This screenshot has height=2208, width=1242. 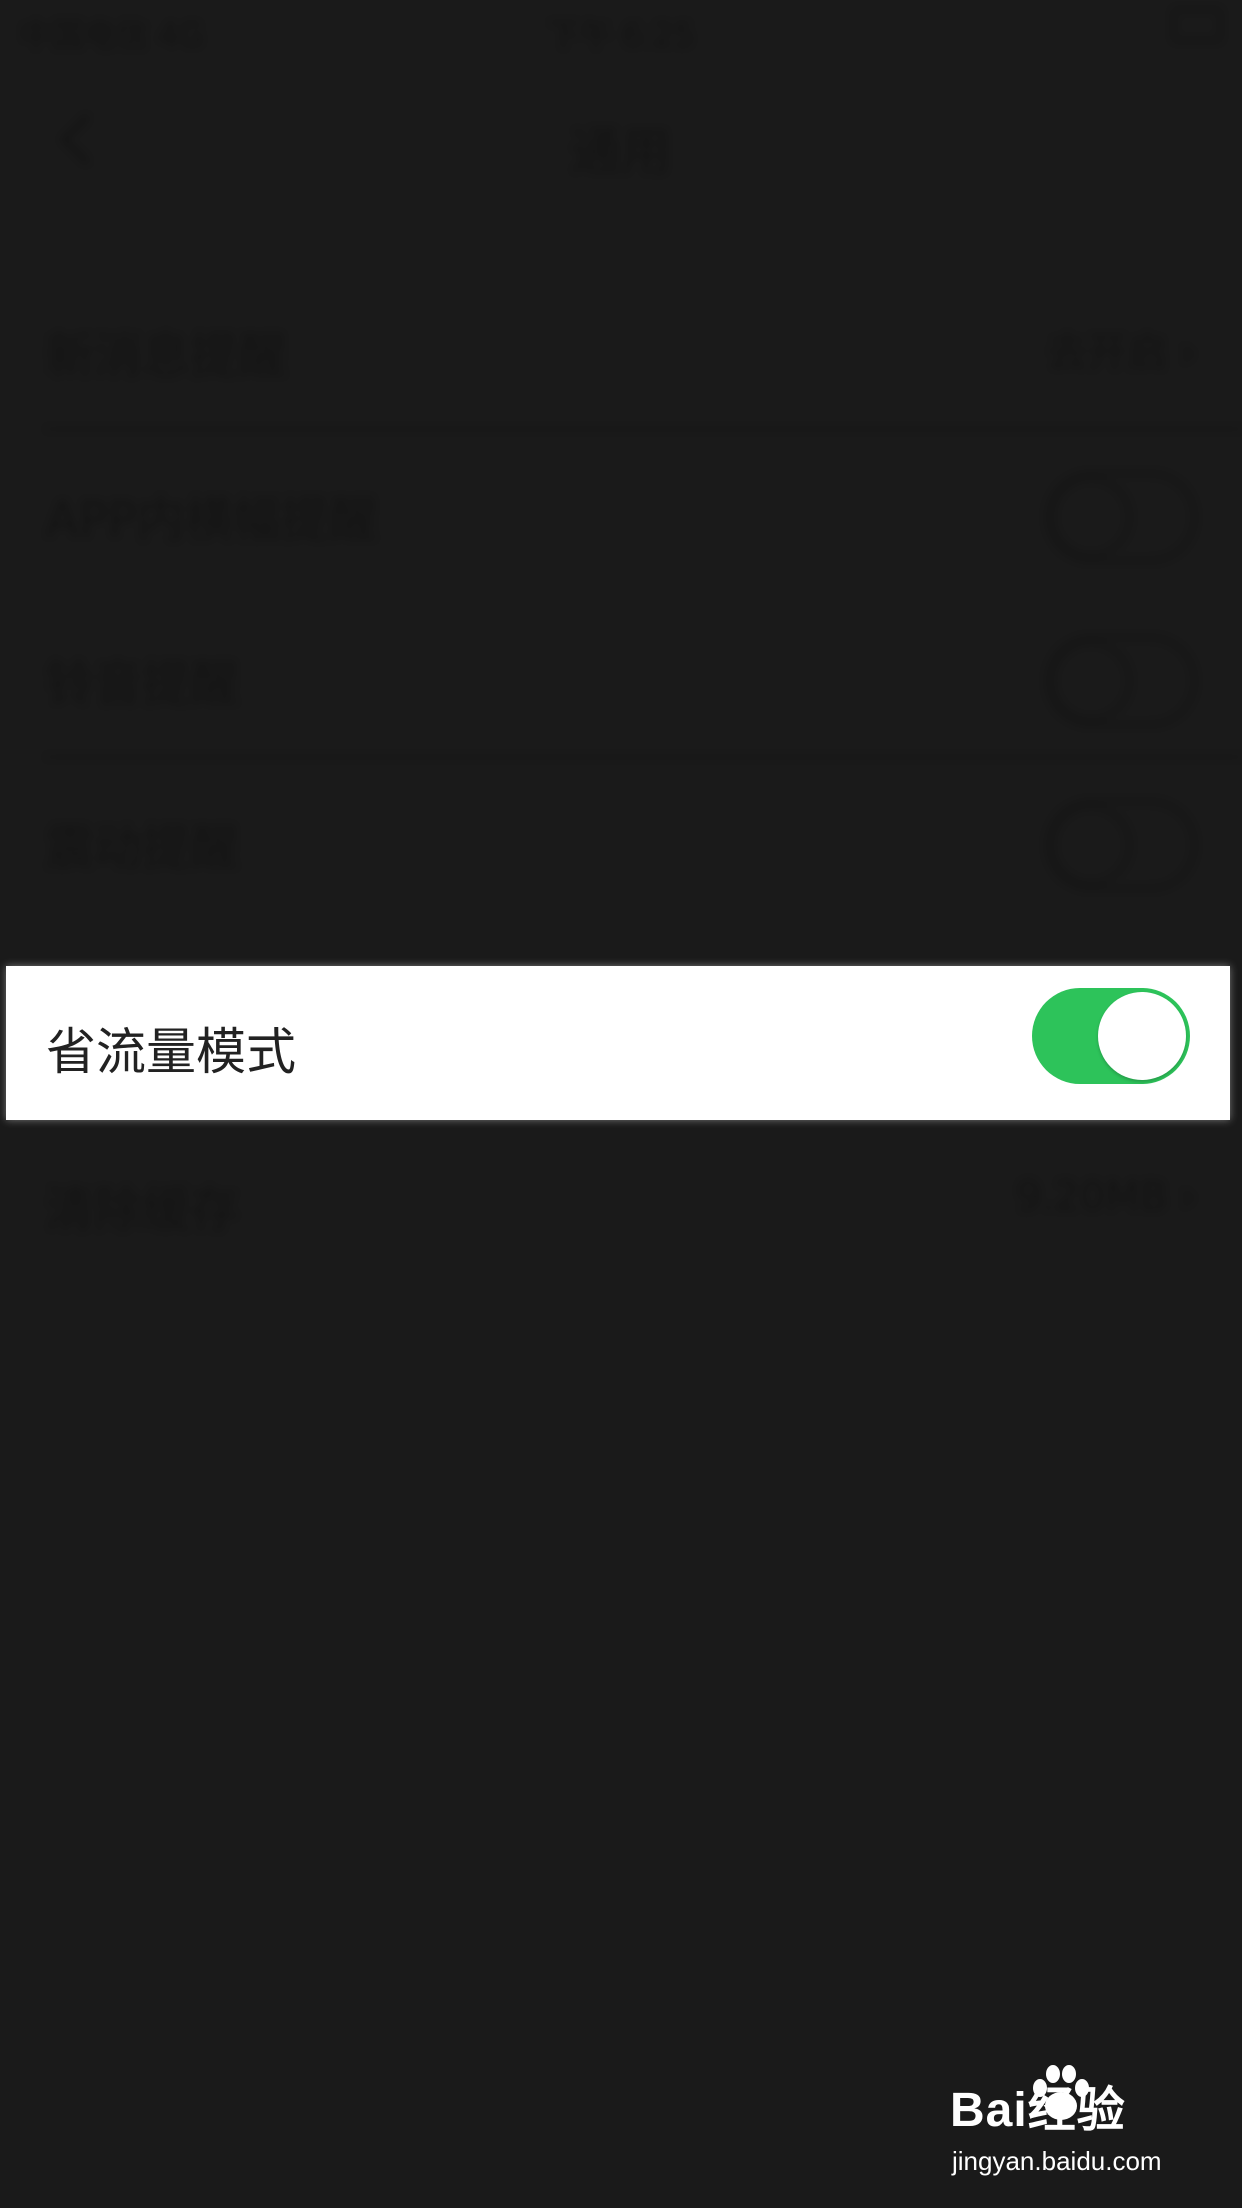 What do you see at coordinates (1107, 353) in the screenshot?
I see `row-value-text: 去开启` at bounding box center [1107, 353].